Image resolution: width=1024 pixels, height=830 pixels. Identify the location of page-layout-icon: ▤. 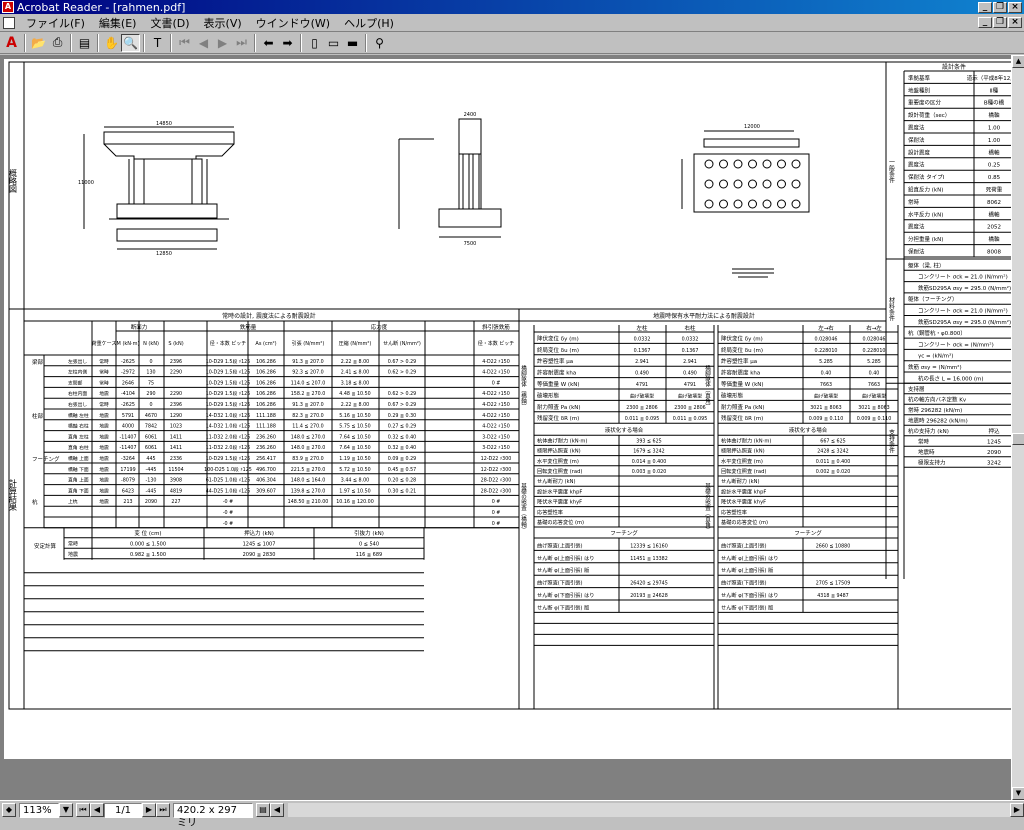
(263, 810).